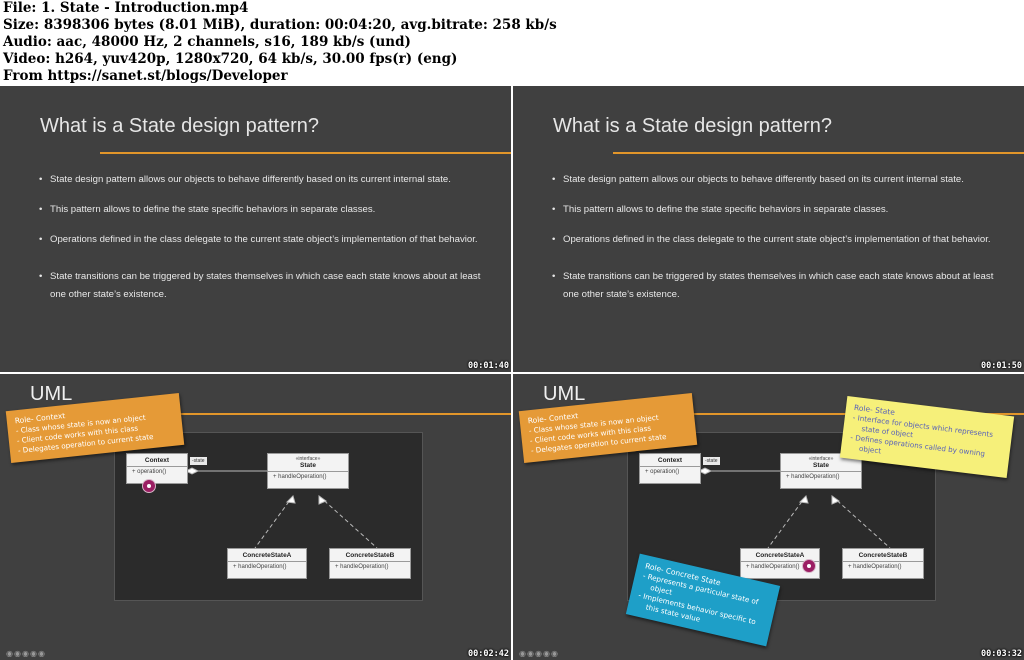 The width and height of the screenshot is (1024, 660). What do you see at coordinates (126, 8) in the screenshot?
I see `file-name-line: File: 1. State - Introduction.mp4` at bounding box center [126, 8].